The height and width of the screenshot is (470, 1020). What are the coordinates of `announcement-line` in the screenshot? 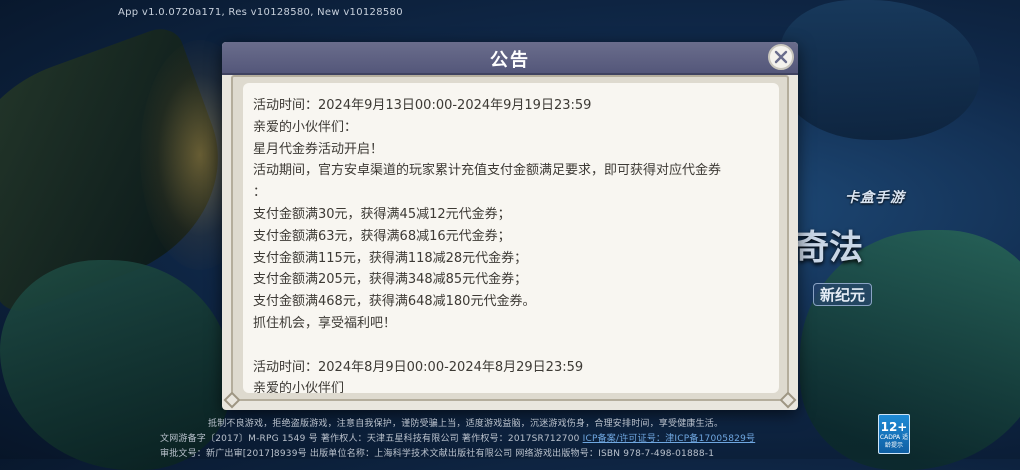 It's located at (513, 346).